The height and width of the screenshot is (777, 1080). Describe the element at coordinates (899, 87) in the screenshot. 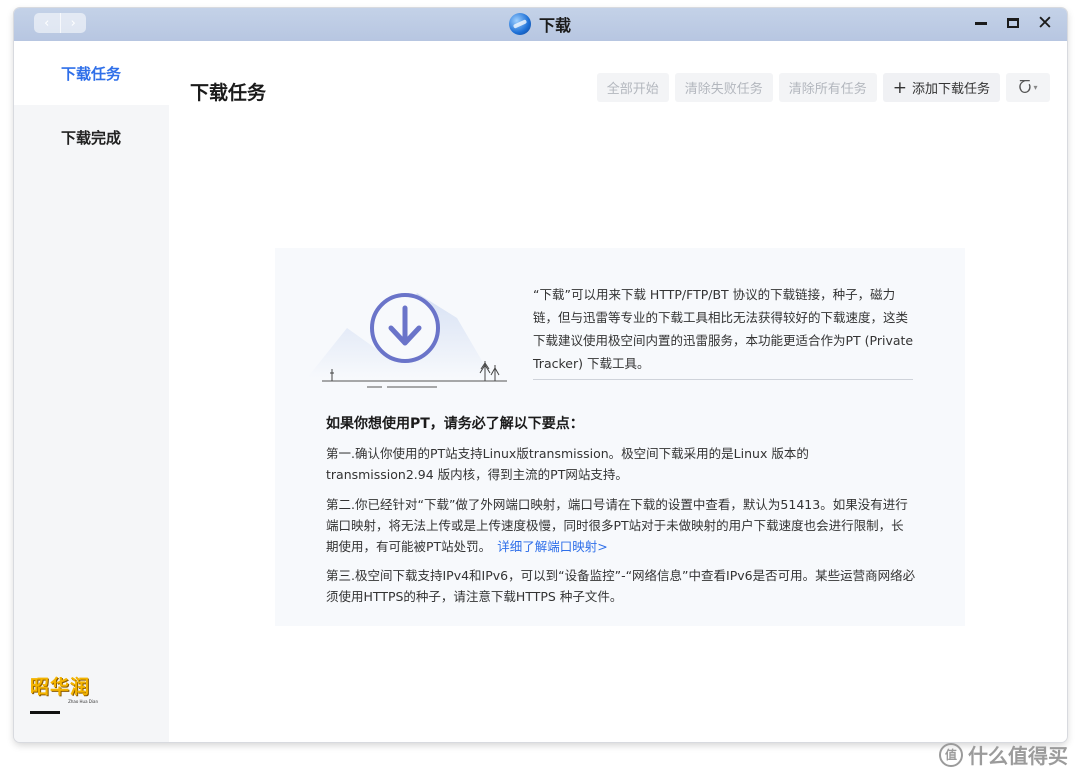

I see `plus-icon: +` at that location.